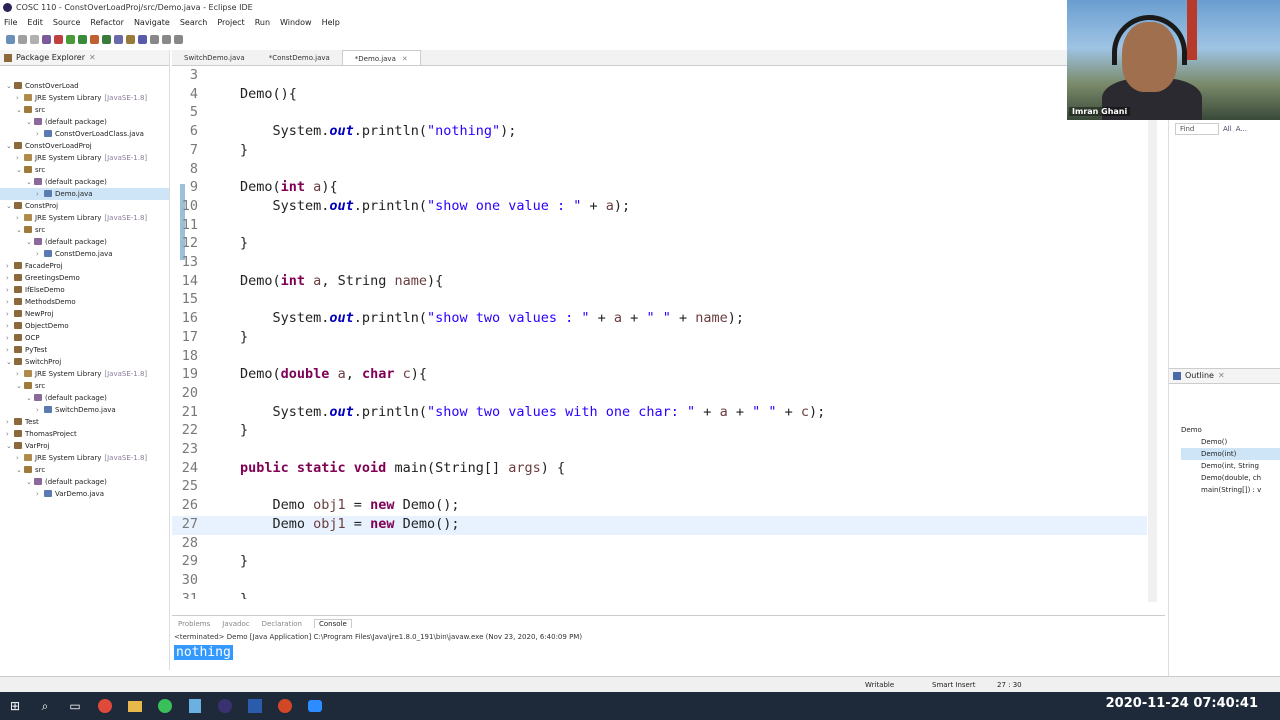 This screenshot has height=720, width=1280. What do you see at coordinates (84, 266) in the screenshot?
I see `tree-item: › FacadeProj` at bounding box center [84, 266].